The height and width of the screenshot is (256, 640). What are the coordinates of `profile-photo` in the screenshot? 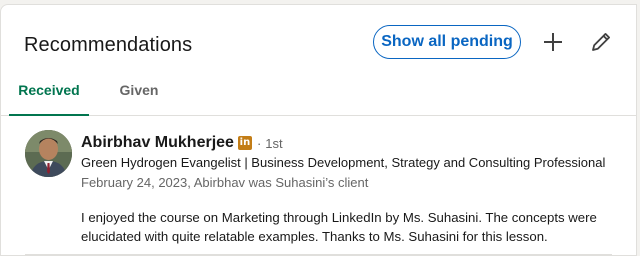 It's located at (48, 153).